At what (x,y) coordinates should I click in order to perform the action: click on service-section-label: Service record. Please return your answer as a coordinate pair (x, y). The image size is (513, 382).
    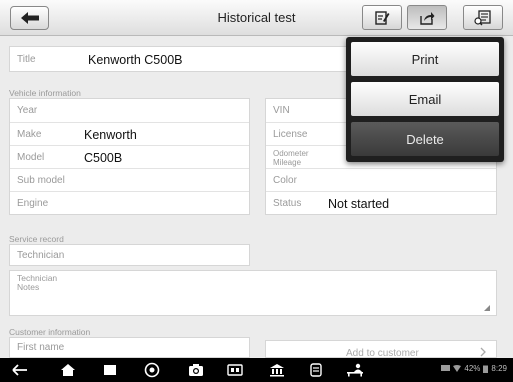
    Looking at the image, I should click on (36, 239).